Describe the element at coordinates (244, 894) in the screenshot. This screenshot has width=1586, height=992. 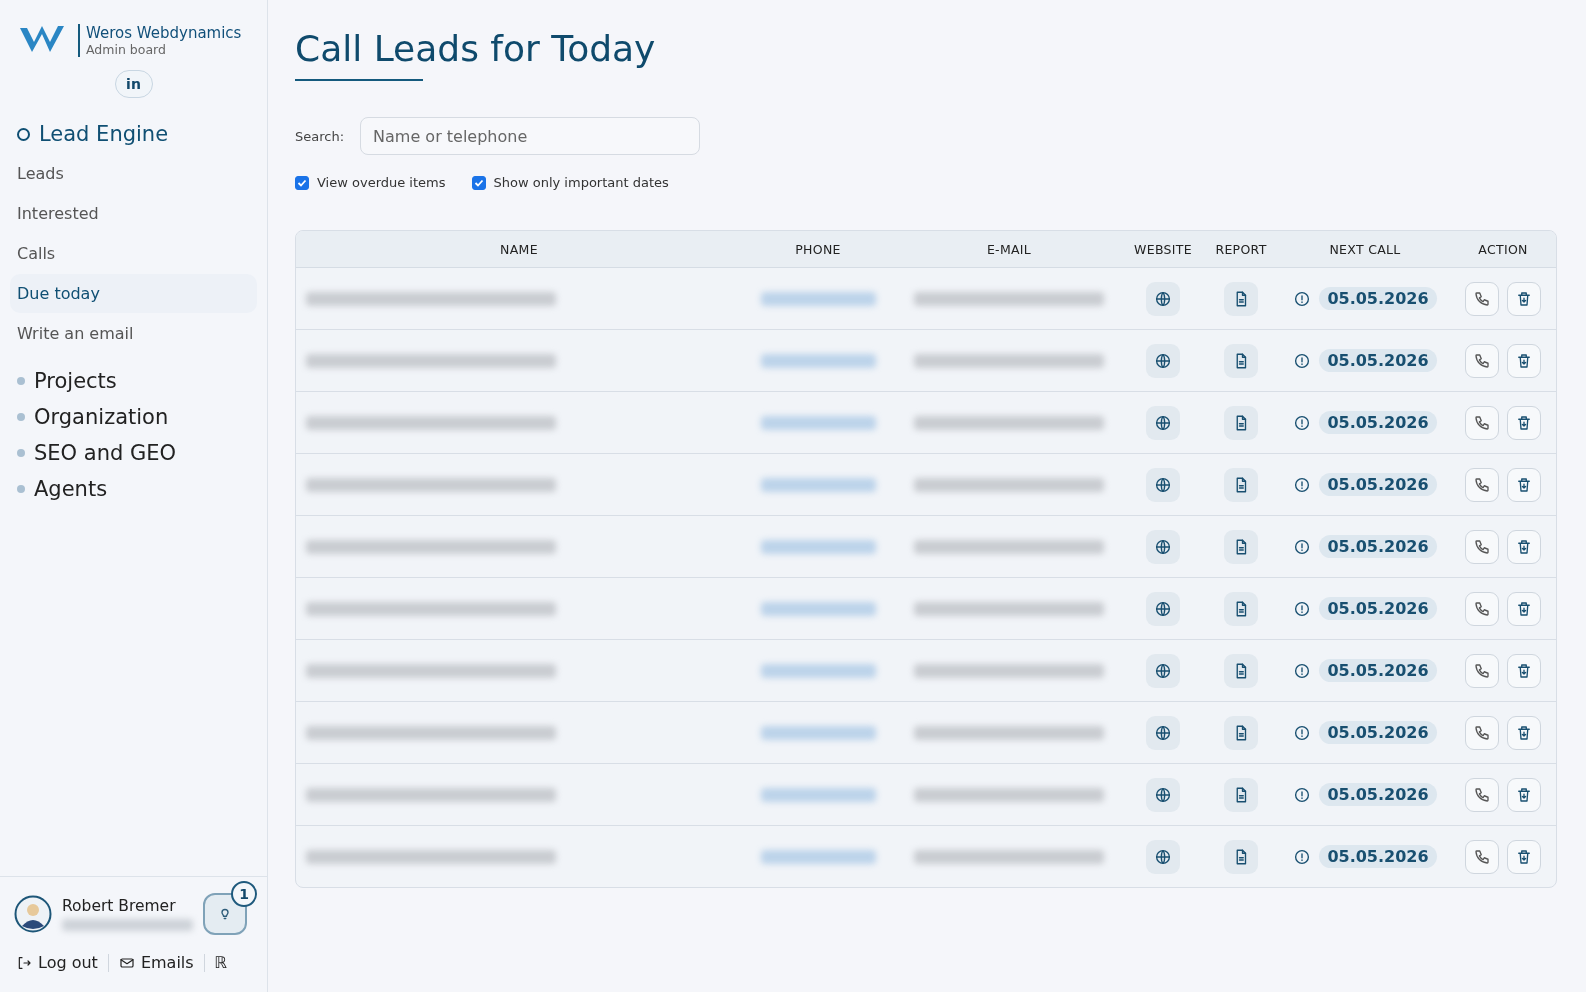
I see `notification-badge: 1` at that location.